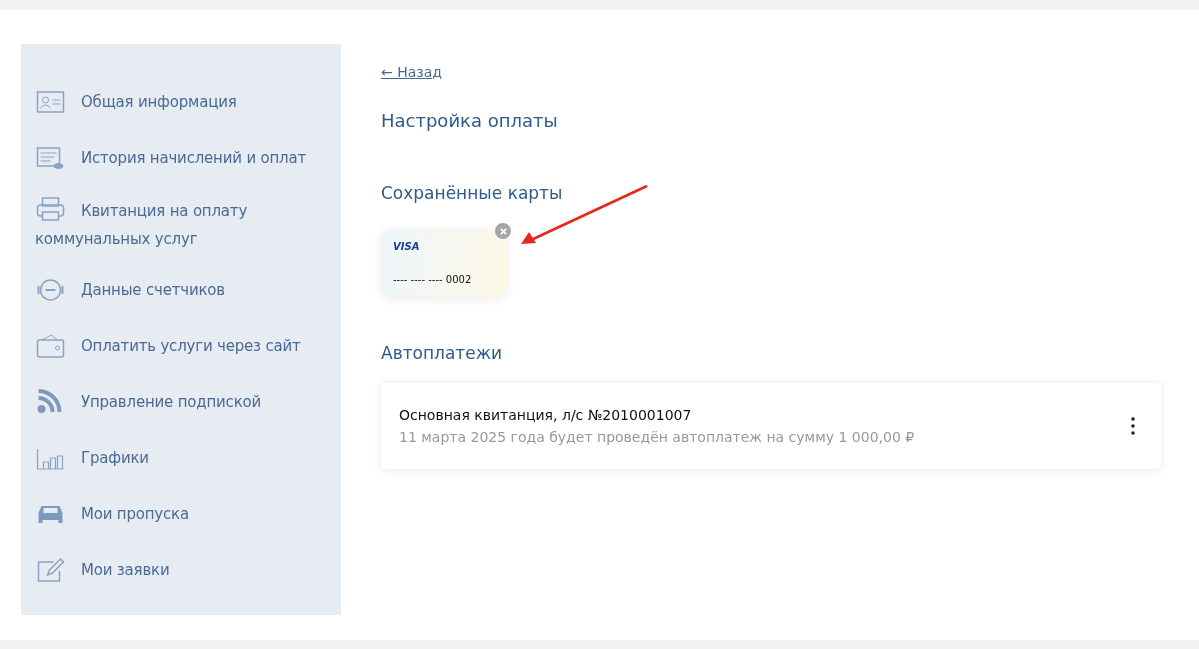  Describe the element at coordinates (50, 209) in the screenshot. I see `printer-icon` at that location.